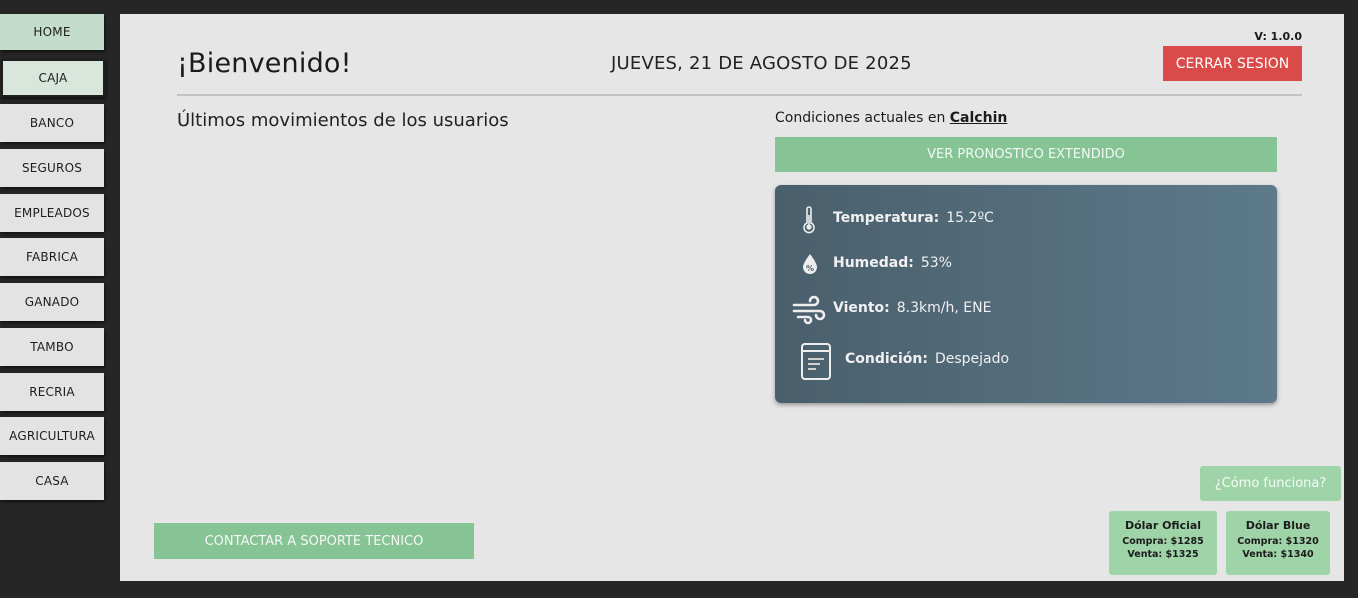 The height and width of the screenshot is (598, 1358). I want to click on dollar-oficial-card: Dólar Oficial Compra: $1285 Venta: $1325, so click(1163, 543).